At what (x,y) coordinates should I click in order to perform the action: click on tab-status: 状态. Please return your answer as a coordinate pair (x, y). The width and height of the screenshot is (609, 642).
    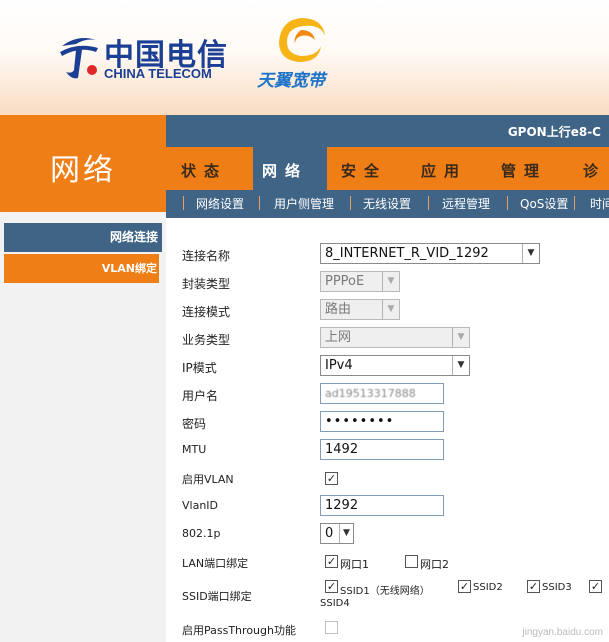
    Looking at the image, I should click on (204, 170).